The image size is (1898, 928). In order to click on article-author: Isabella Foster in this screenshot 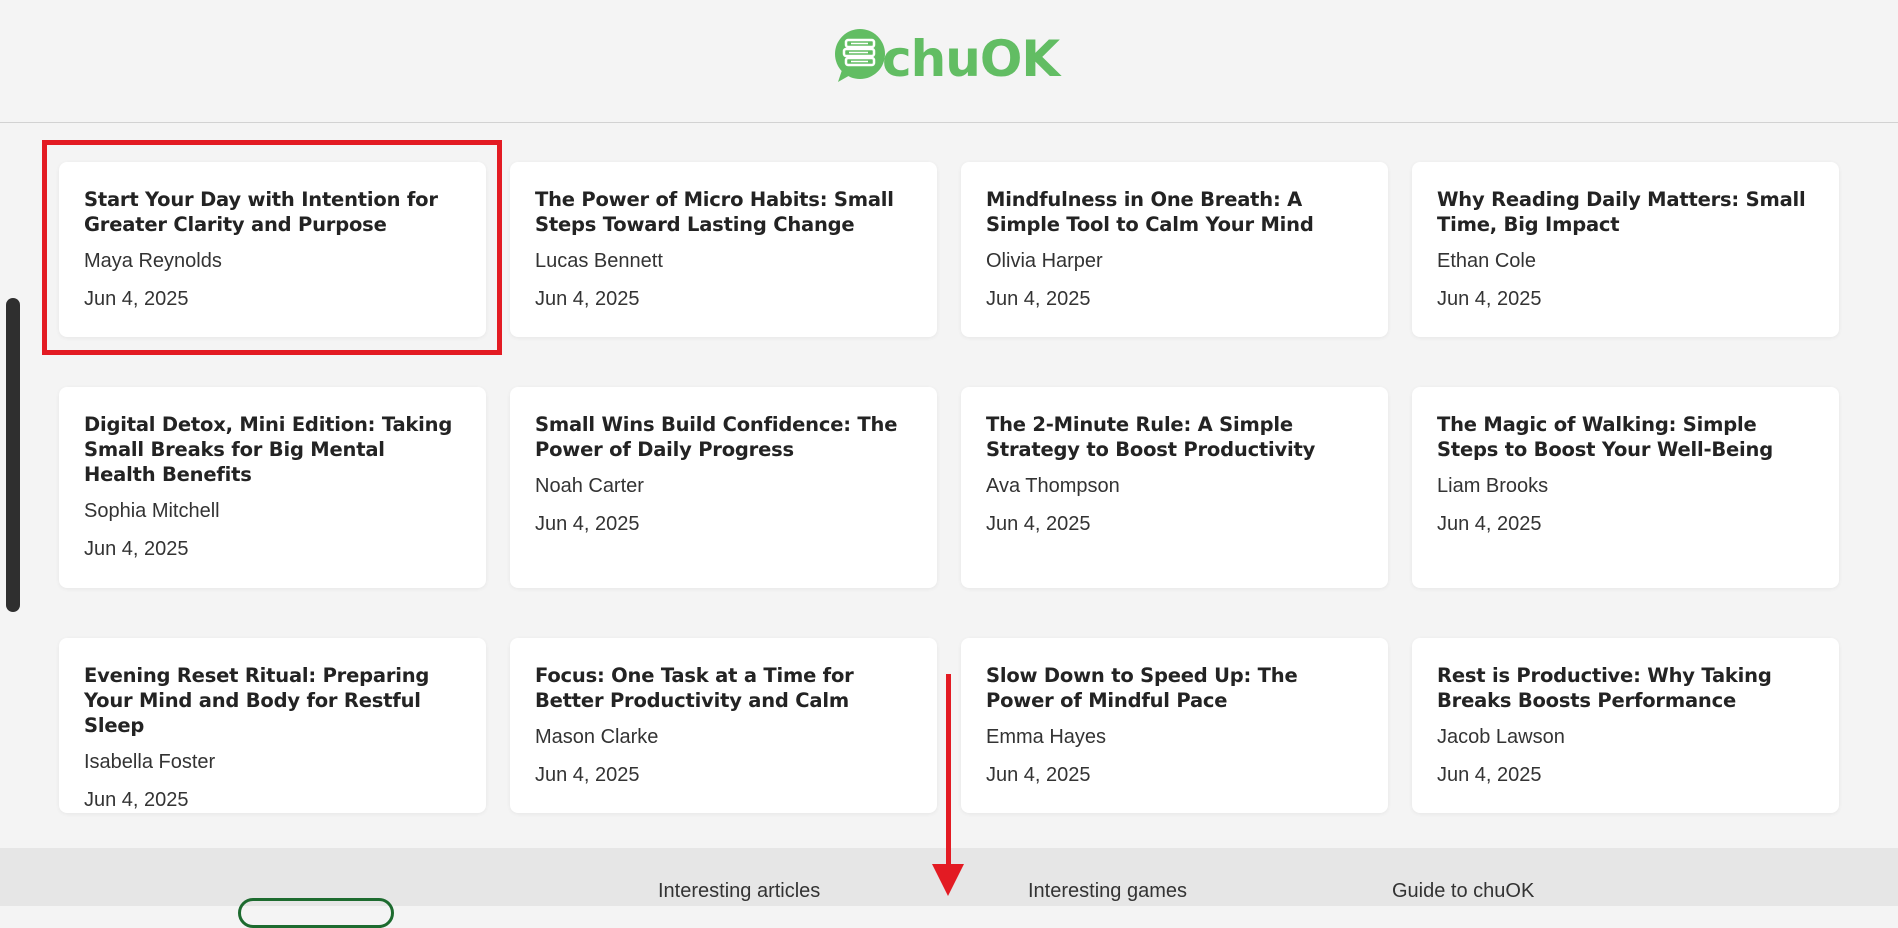, I will do `click(150, 762)`.